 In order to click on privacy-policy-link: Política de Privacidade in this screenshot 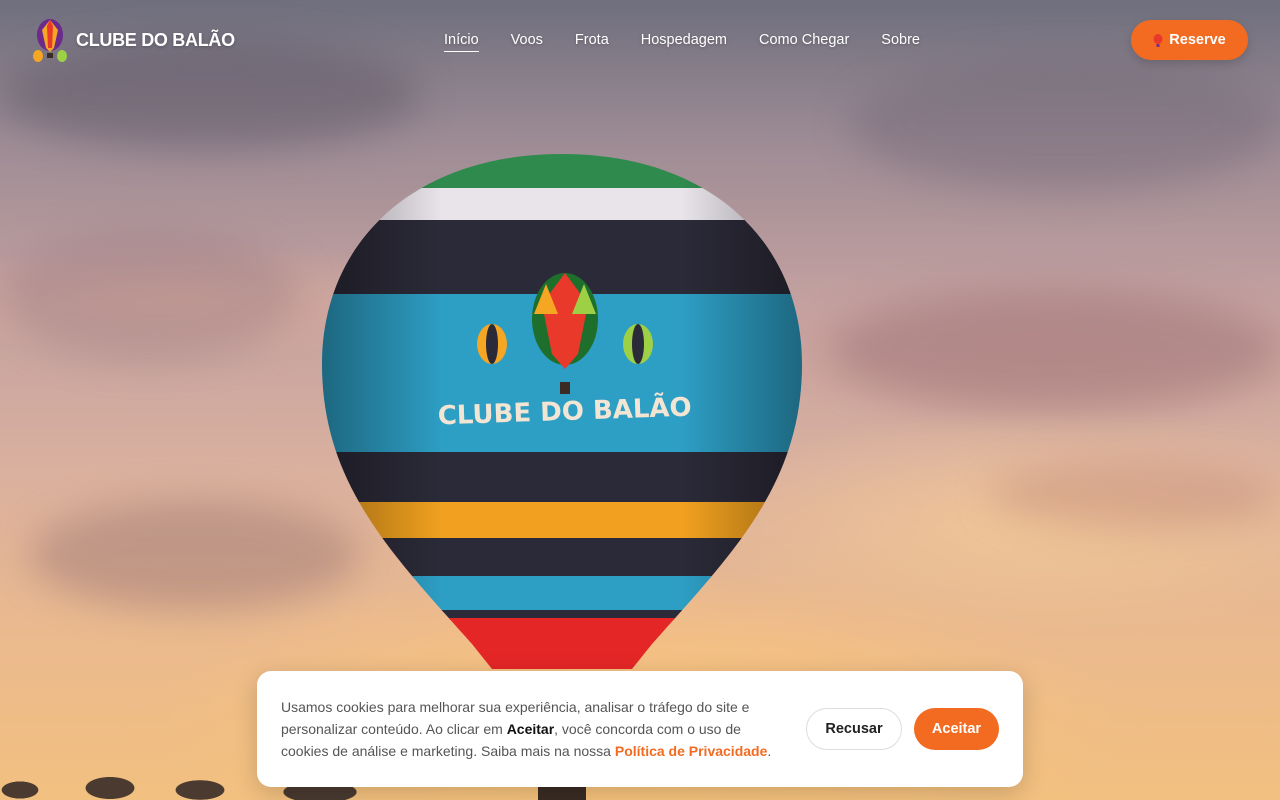, I will do `click(691, 751)`.